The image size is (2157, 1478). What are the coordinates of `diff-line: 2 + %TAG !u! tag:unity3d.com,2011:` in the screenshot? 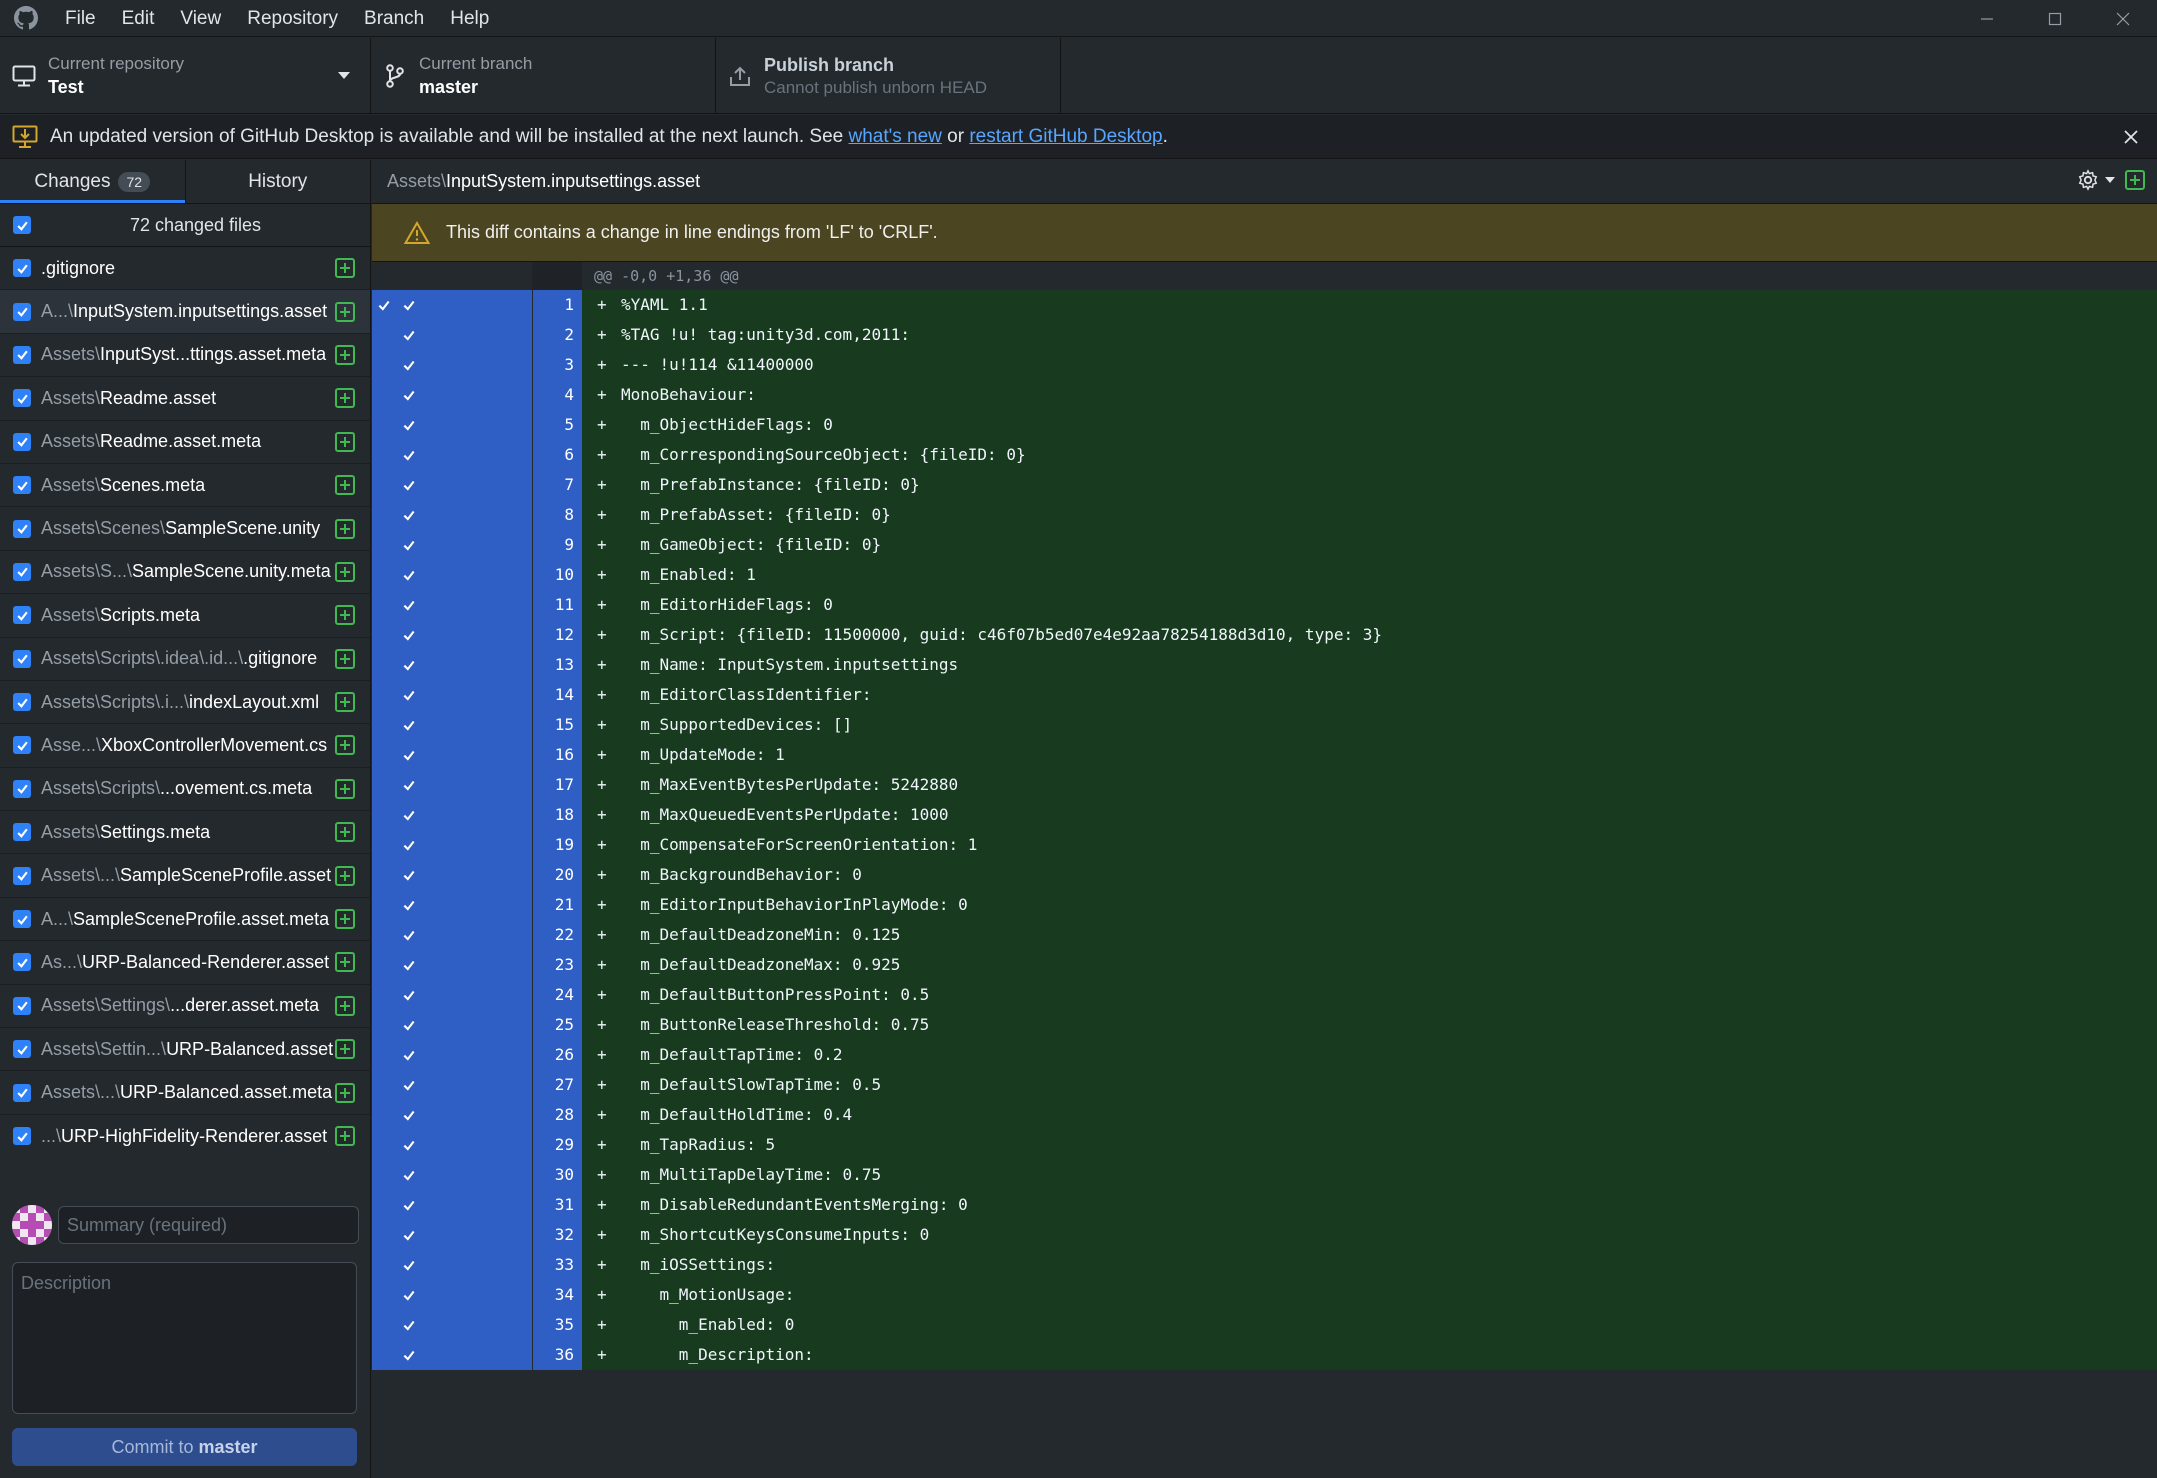 It's located at (1264, 335).